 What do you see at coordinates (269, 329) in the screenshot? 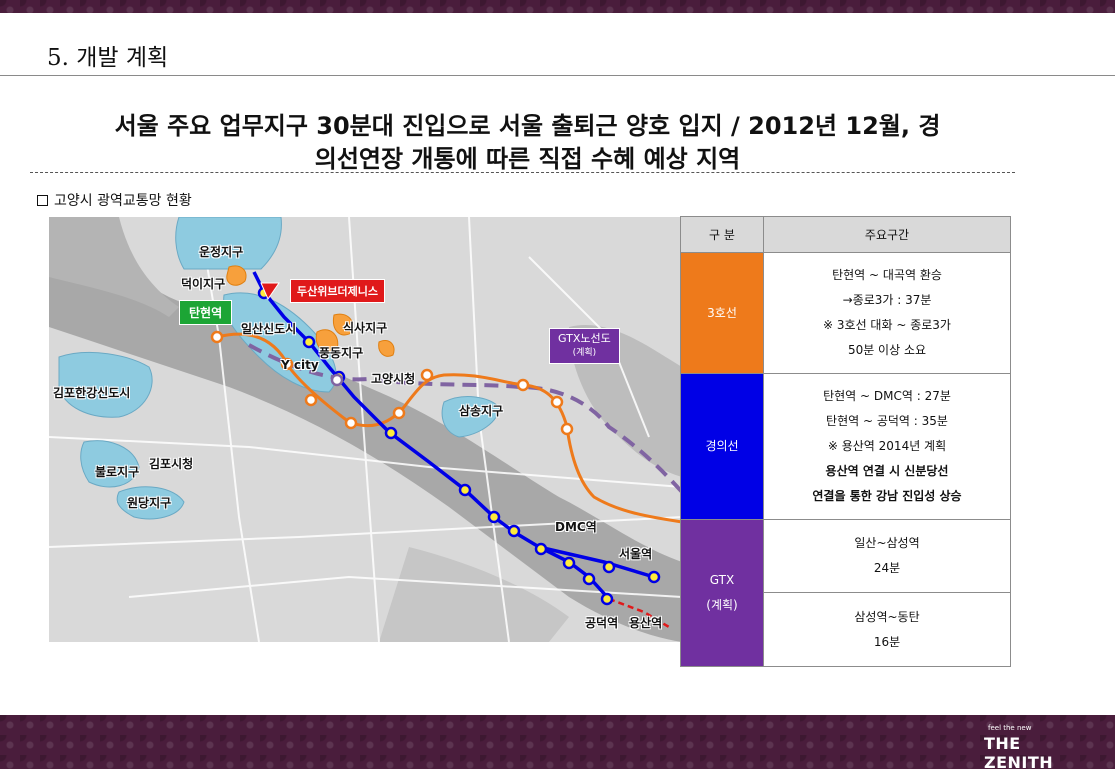
I see `label-ilsan: 일산신도시` at bounding box center [269, 329].